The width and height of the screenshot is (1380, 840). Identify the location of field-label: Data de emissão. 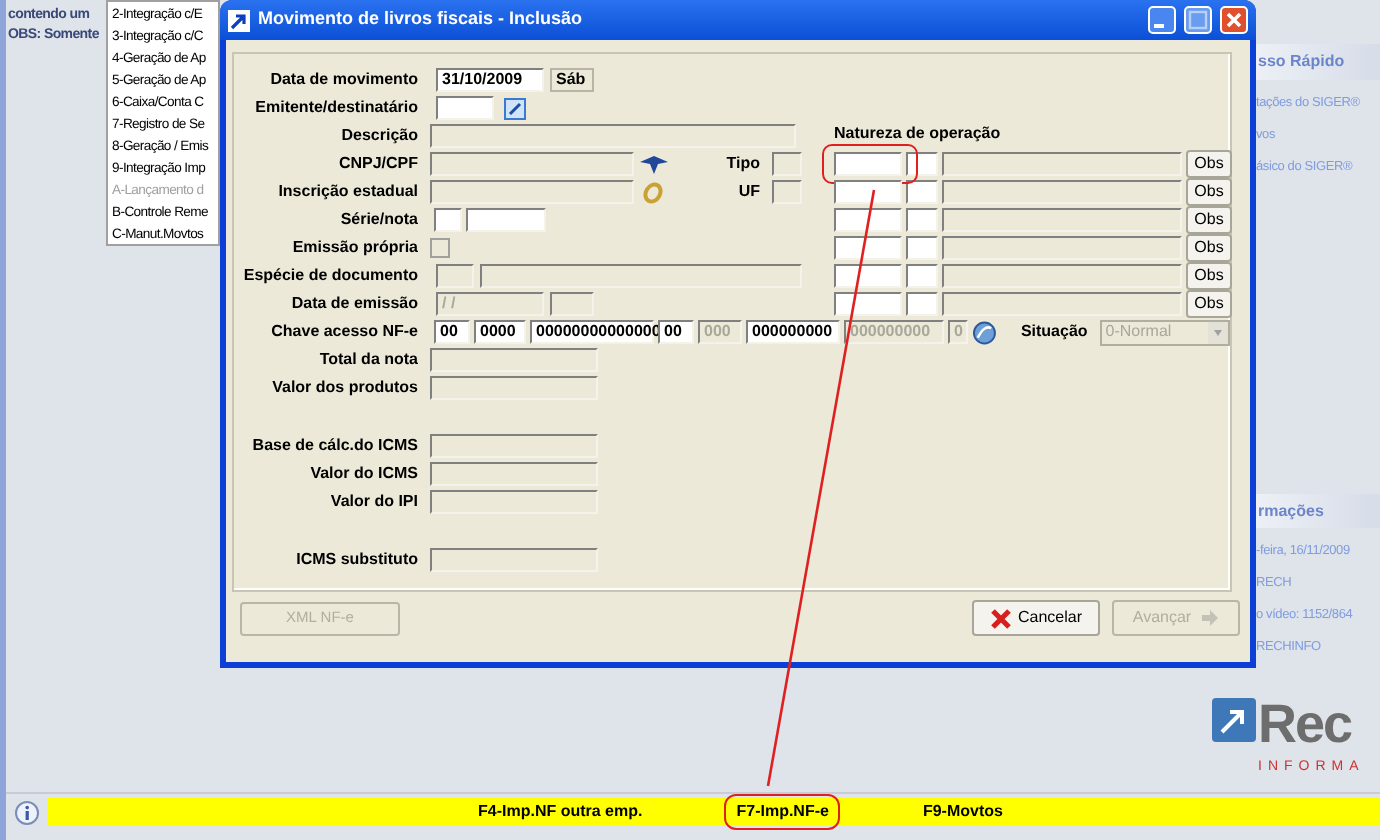
(354, 304).